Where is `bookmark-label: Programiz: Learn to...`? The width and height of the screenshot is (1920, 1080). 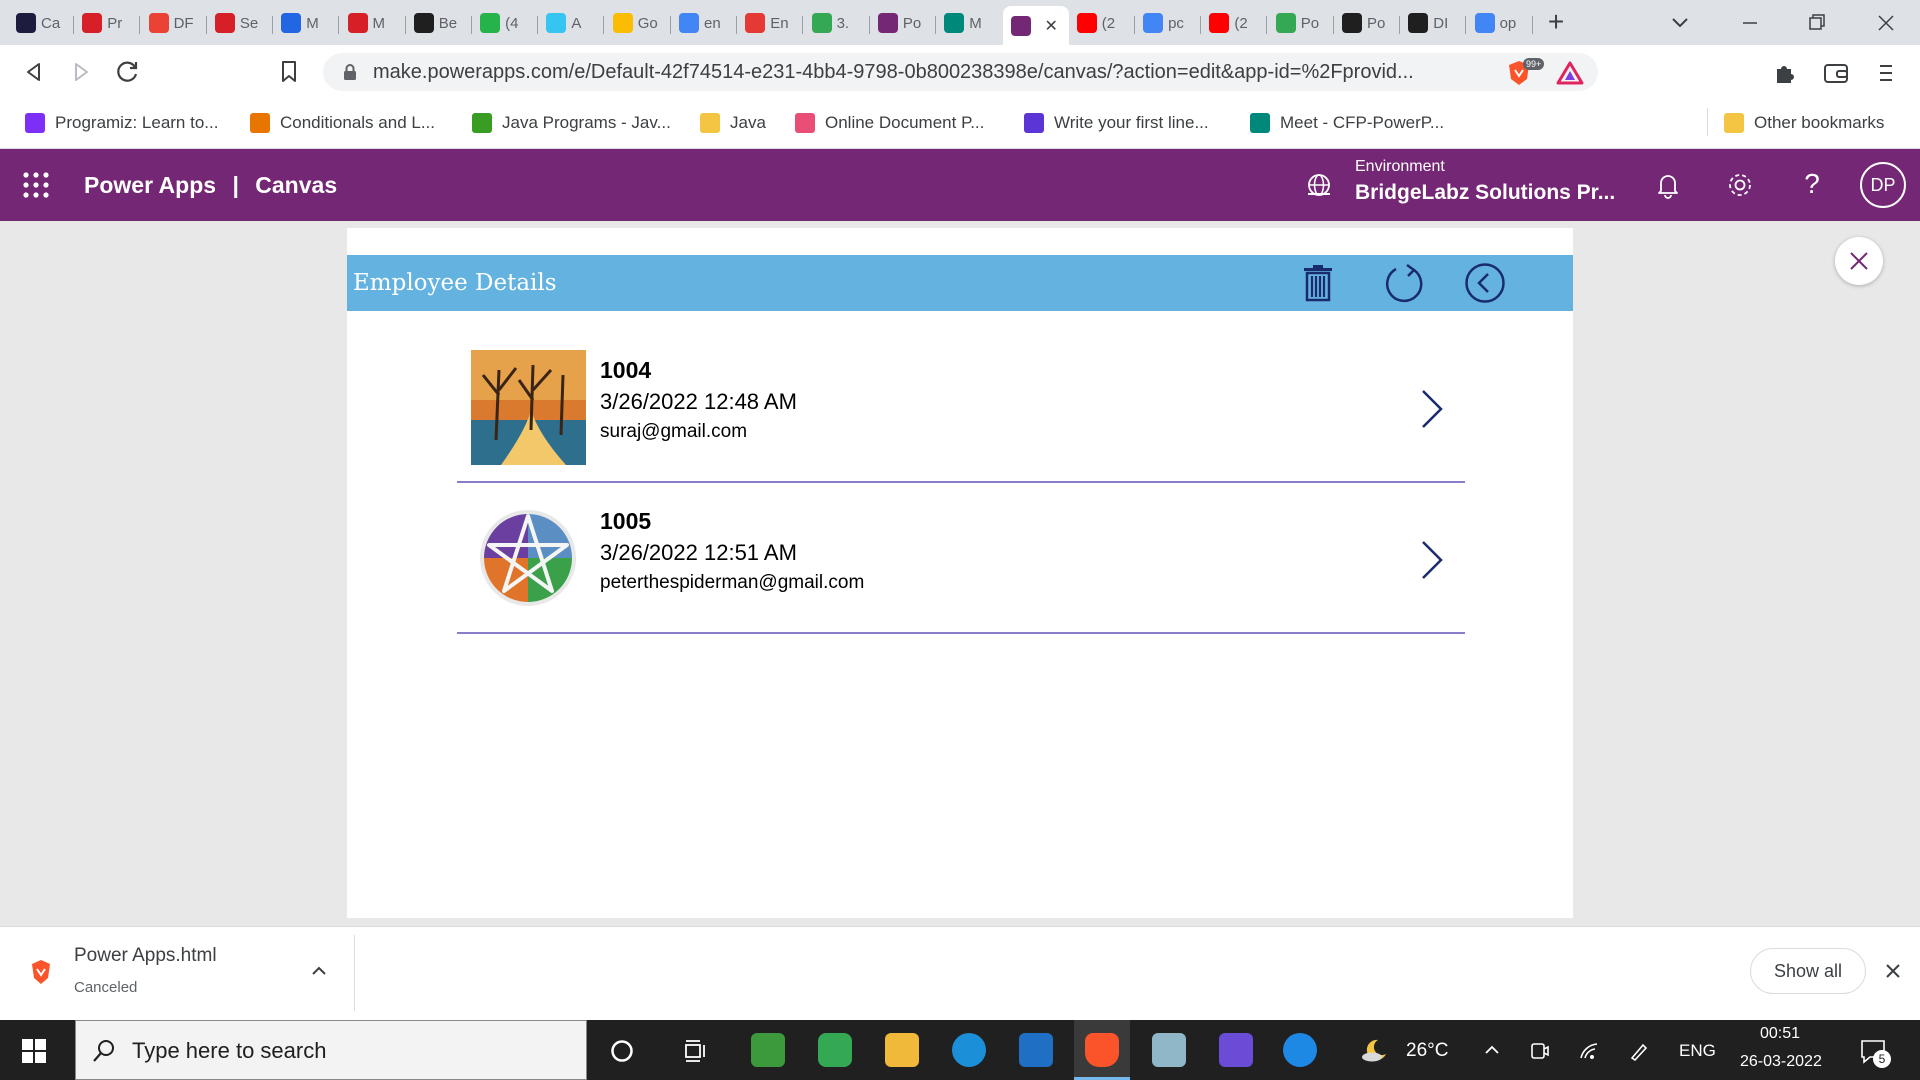
bookmark-label: Programiz: Learn to... is located at coordinates (137, 122).